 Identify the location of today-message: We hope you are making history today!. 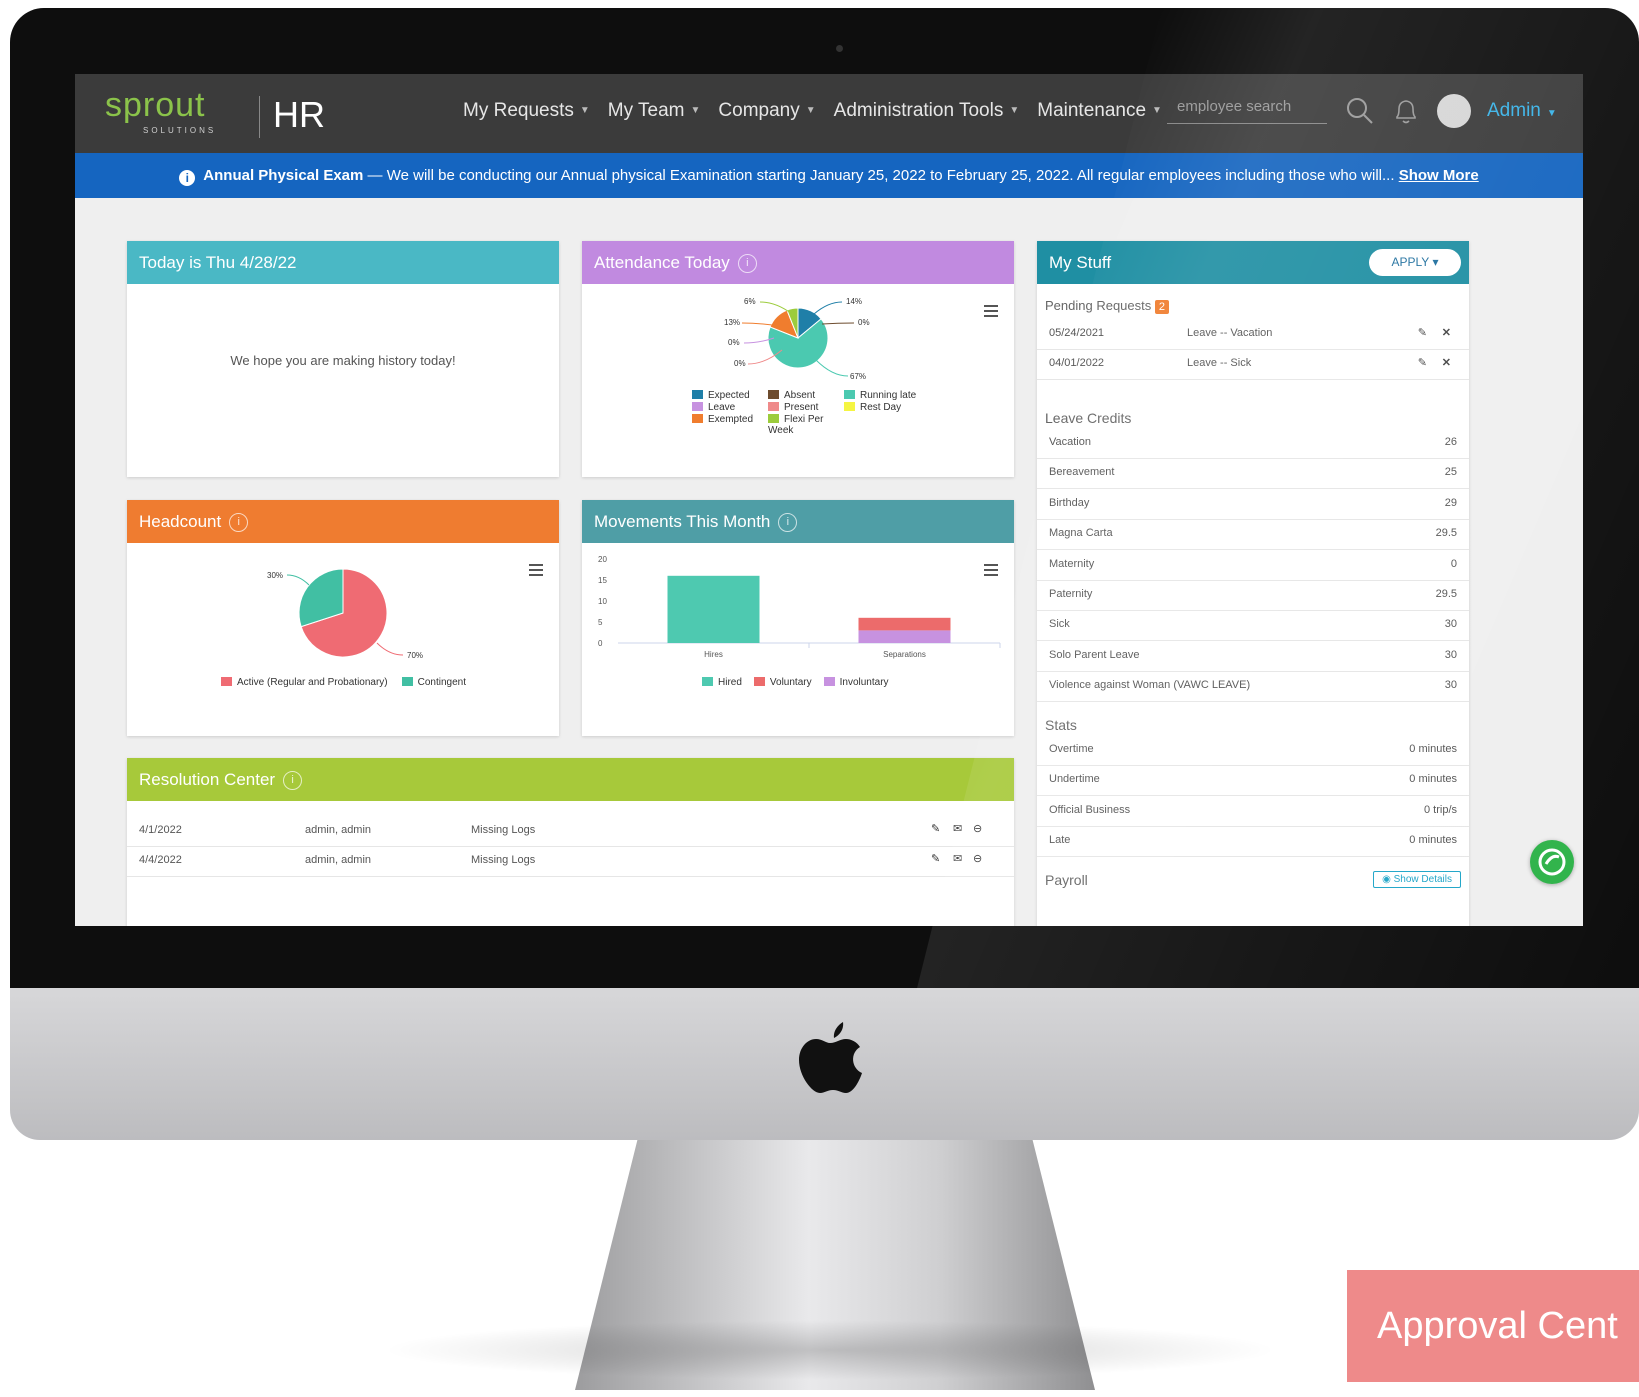
(343, 360).